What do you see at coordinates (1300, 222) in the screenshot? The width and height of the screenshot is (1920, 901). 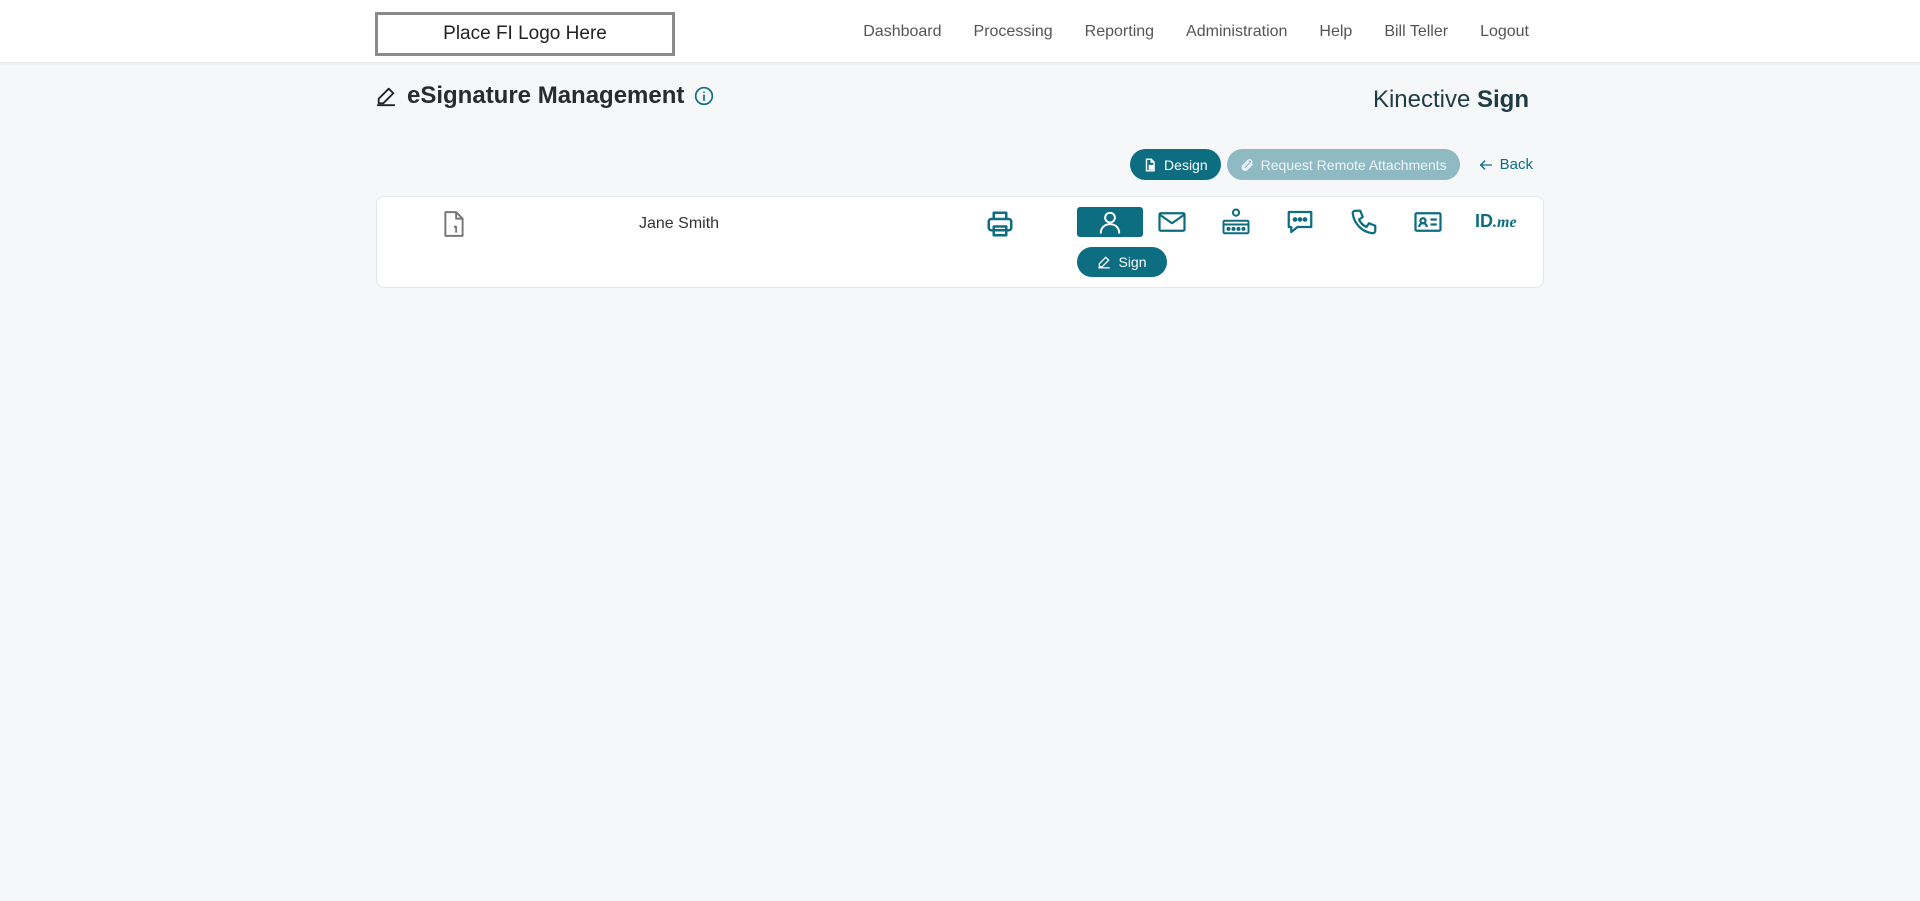 I see `sms-icon` at bounding box center [1300, 222].